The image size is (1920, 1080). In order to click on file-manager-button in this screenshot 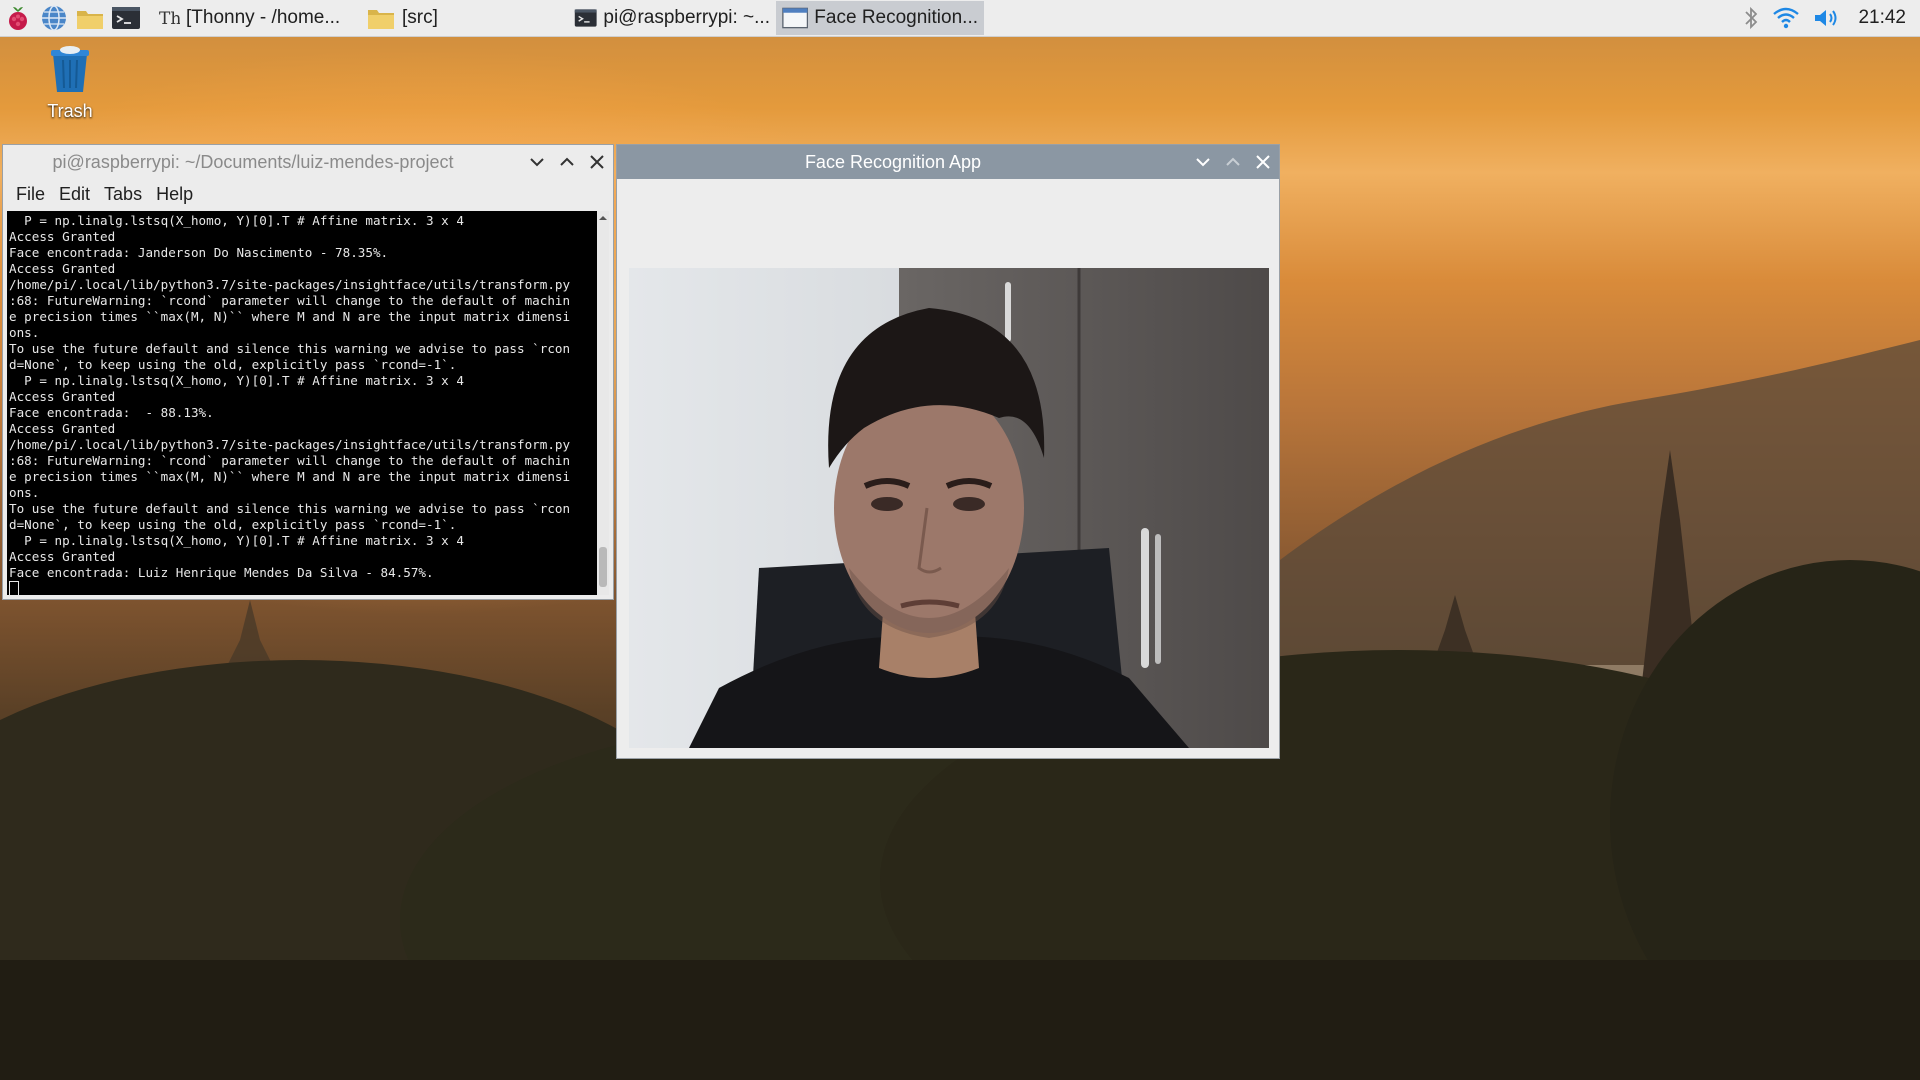, I will do `click(90, 18)`.